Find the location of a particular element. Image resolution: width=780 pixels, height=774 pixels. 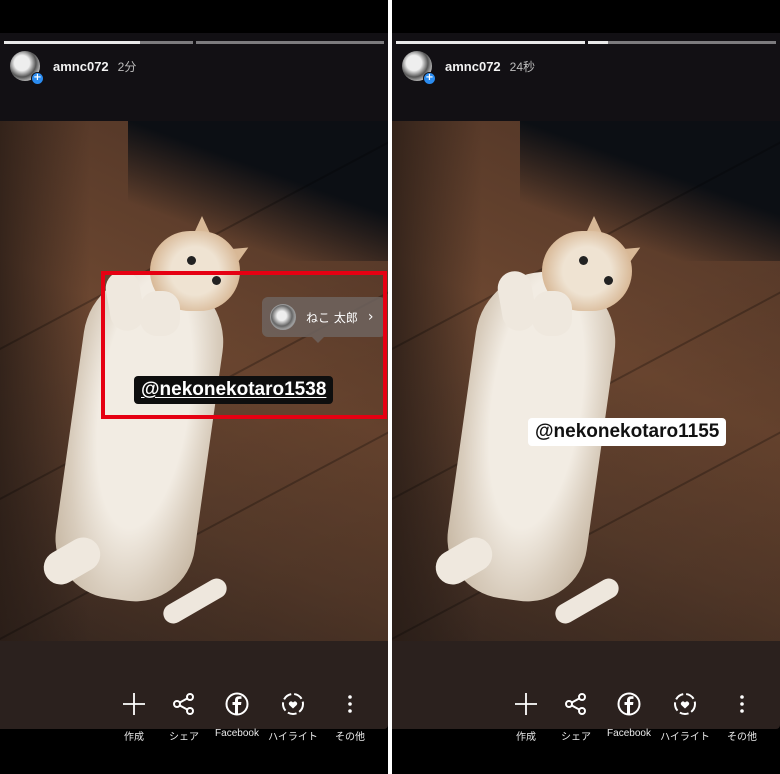

story-user: + amnc072 2分 is located at coordinates (73, 68).